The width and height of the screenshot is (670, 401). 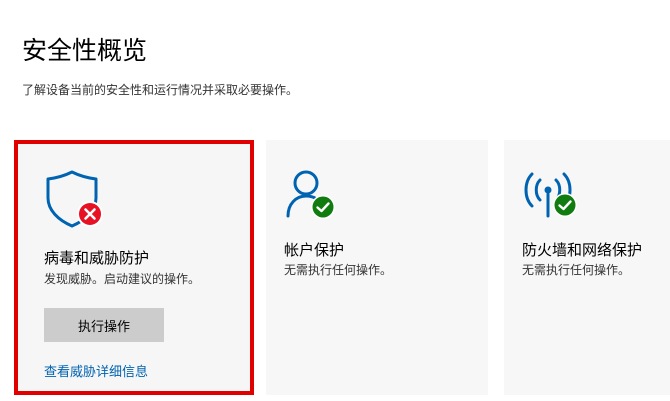 What do you see at coordinates (97, 258) in the screenshot?
I see `card-title: 病毒和威胁防护` at bounding box center [97, 258].